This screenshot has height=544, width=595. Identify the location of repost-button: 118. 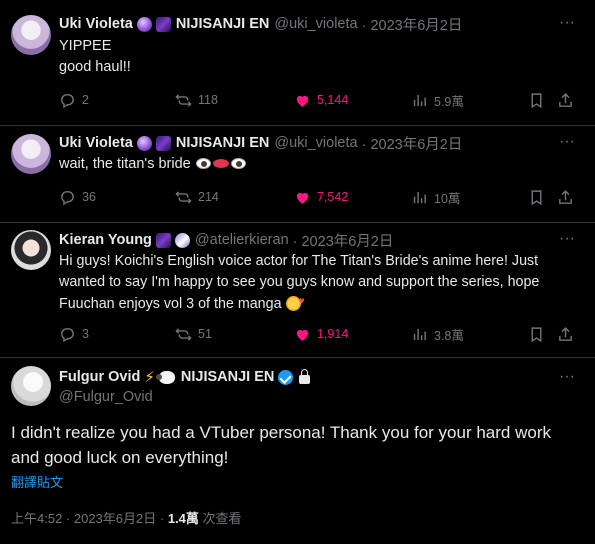
(196, 100).